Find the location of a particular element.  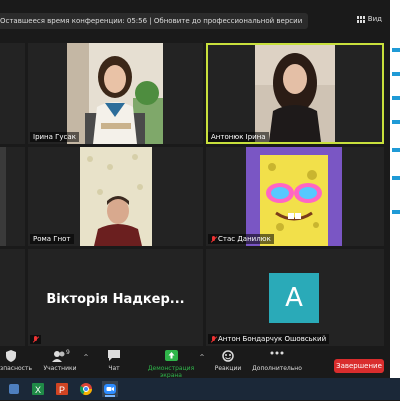

participant-name-tag: Ірина Гусак is located at coordinates (54, 137).